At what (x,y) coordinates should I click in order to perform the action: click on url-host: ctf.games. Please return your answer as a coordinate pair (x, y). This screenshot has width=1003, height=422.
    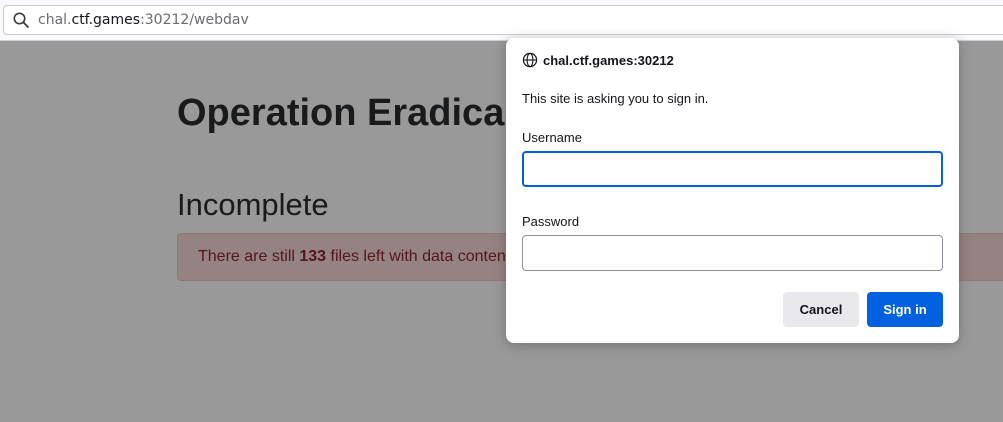
    Looking at the image, I should click on (106, 20).